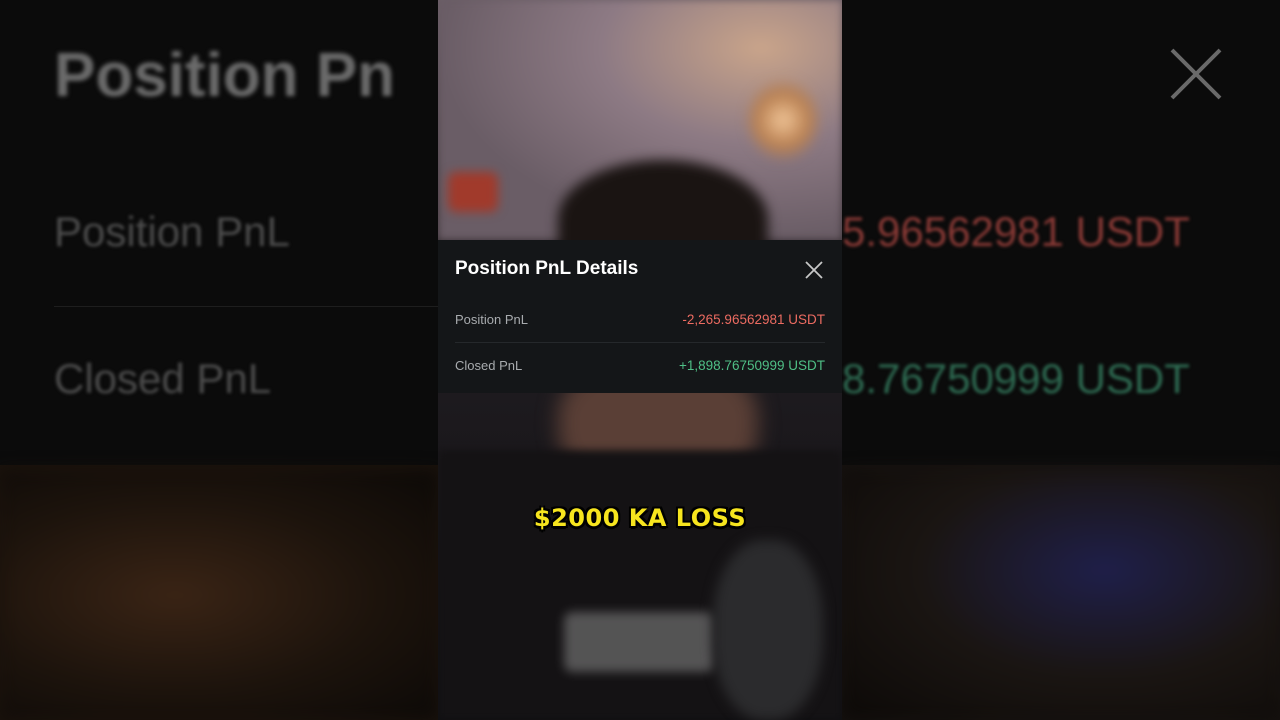 The width and height of the screenshot is (1280, 720). What do you see at coordinates (1016, 231) in the screenshot?
I see `background-row-position-value: 5.96562981 USDT` at bounding box center [1016, 231].